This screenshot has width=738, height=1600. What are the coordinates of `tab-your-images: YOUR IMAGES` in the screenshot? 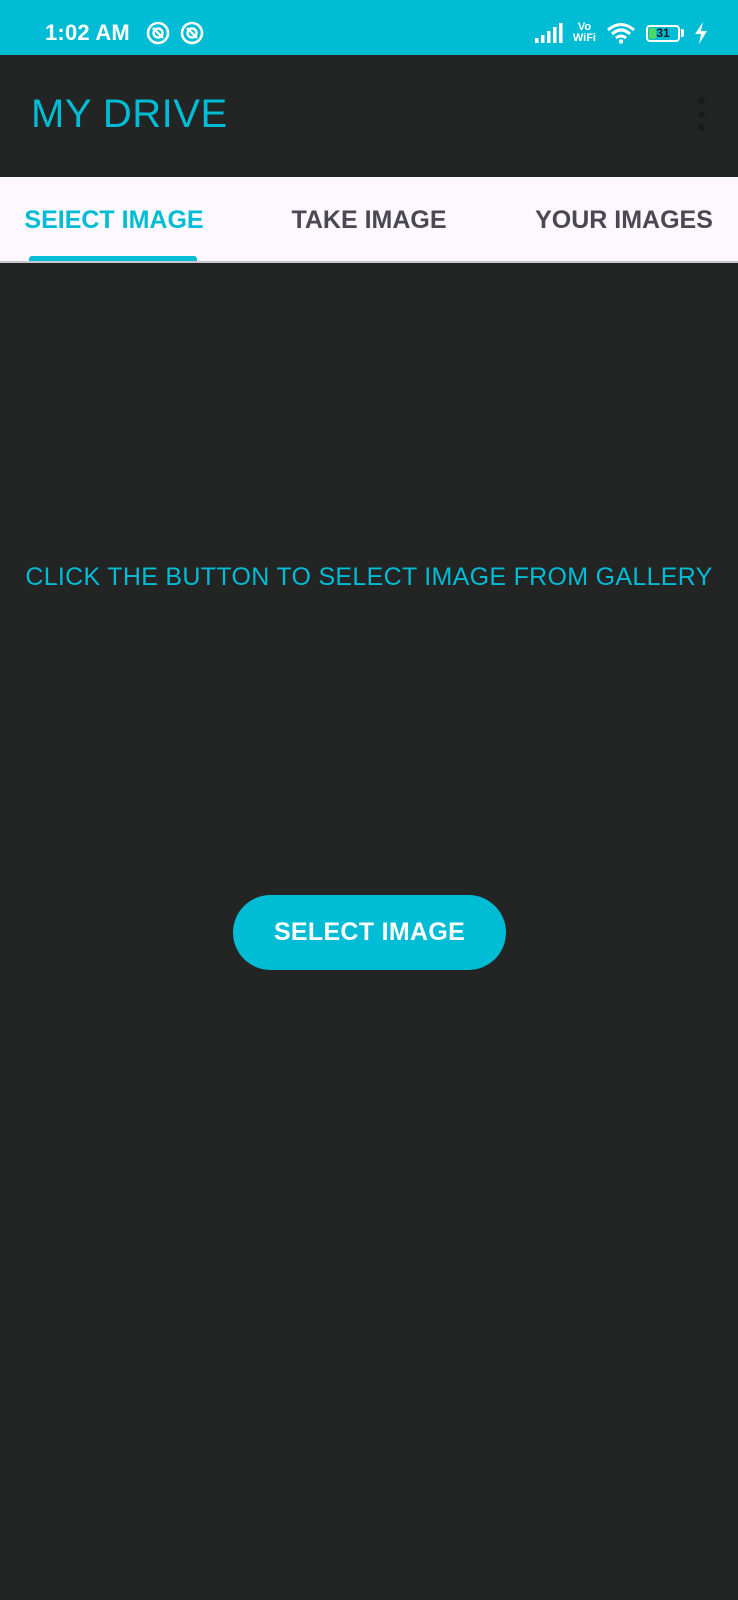 It's located at (624, 220).